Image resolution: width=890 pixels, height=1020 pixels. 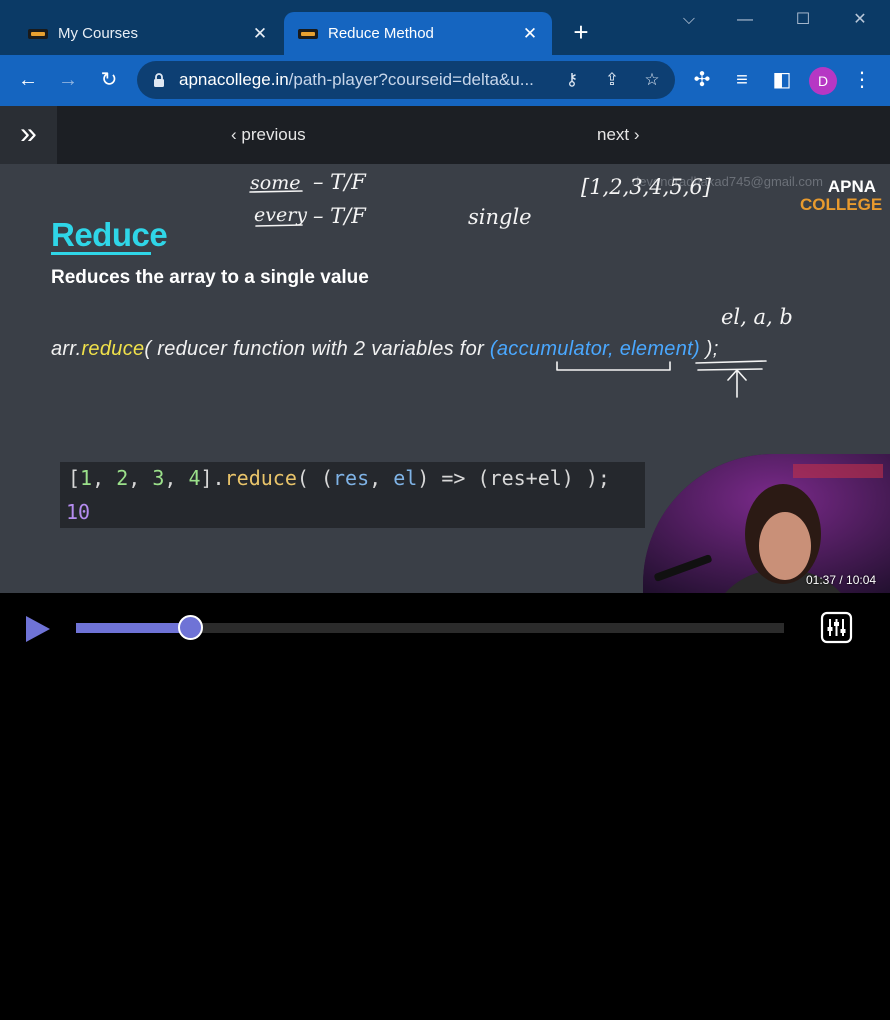 What do you see at coordinates (98, 33) in the screenshot?
I see `tab-title: My Courses` at bounding box center [98, 33].